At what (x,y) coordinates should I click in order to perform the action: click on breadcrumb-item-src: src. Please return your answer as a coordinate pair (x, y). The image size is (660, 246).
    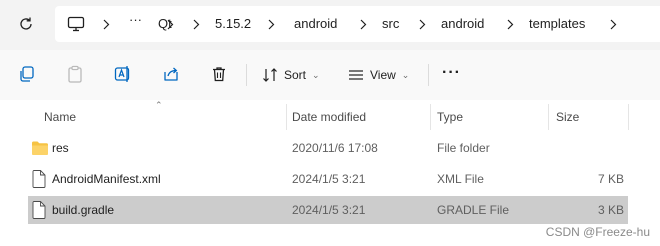
    Looking at the image, I should click on (390, 23).